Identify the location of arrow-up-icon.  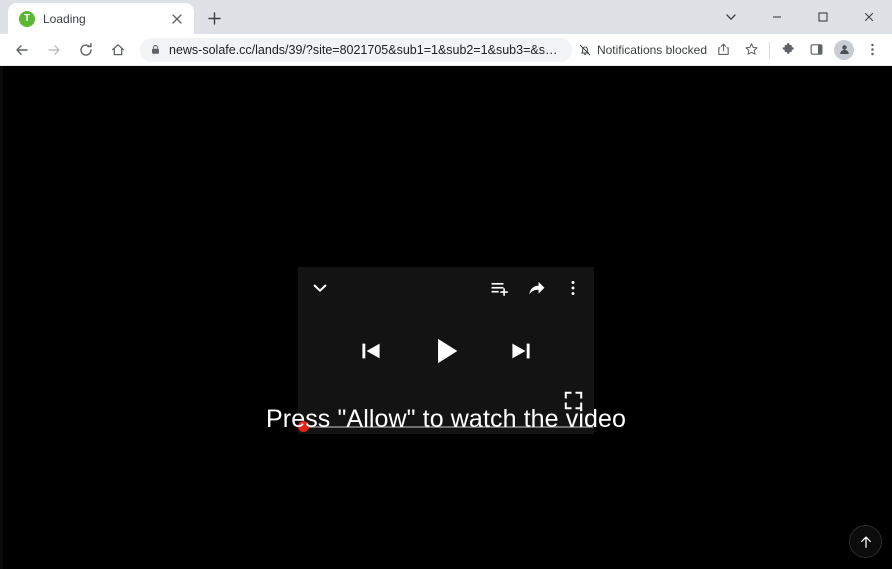
(866, 542).